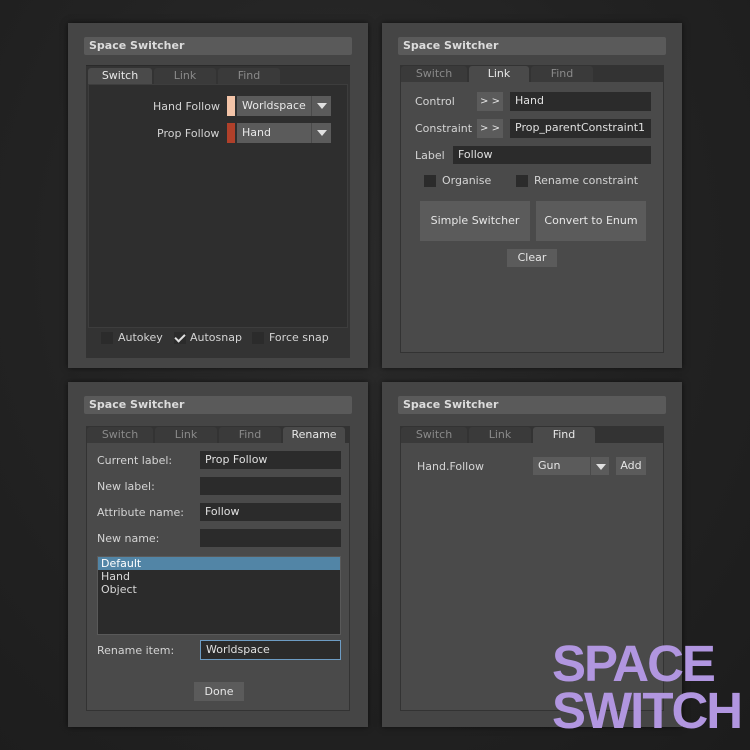  I want to click on list-item: Object, so click(219, 589).